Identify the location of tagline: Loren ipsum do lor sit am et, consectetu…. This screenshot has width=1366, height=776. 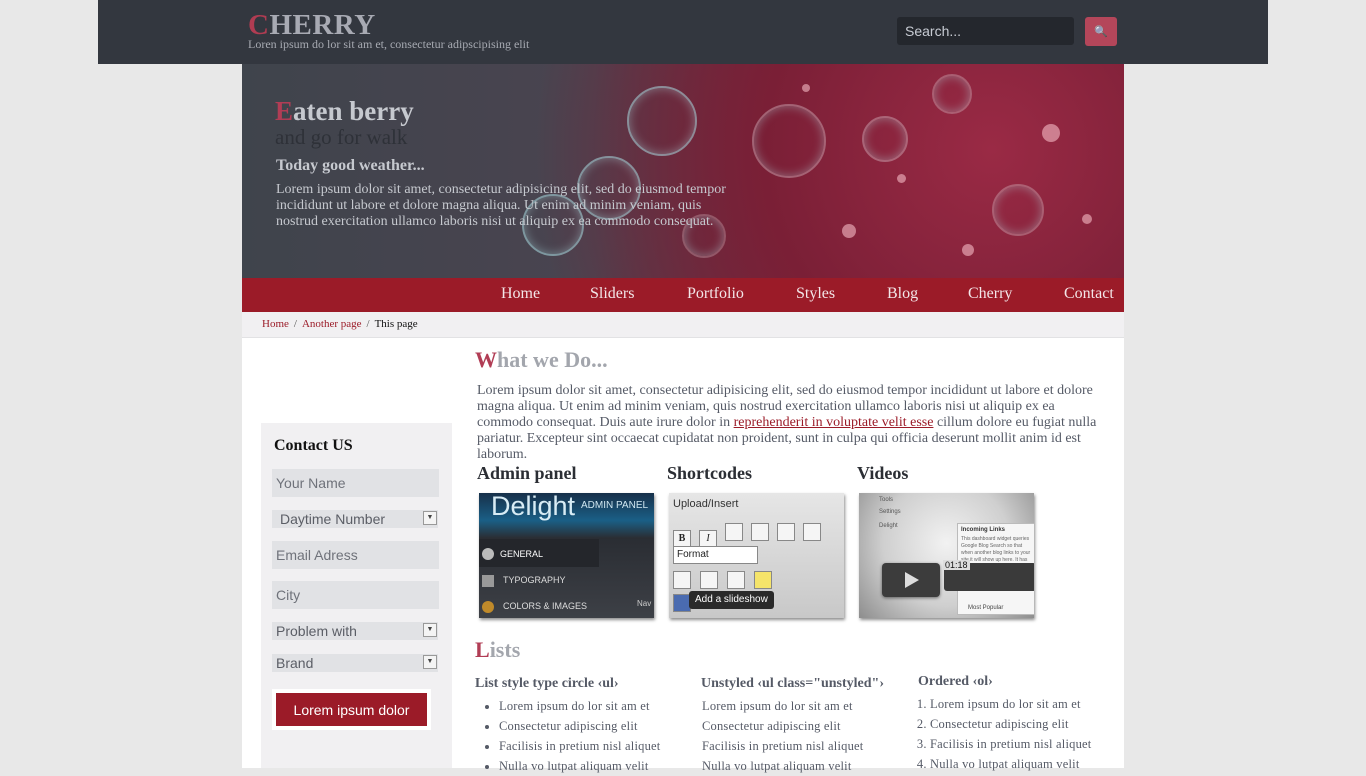
(389, 44).